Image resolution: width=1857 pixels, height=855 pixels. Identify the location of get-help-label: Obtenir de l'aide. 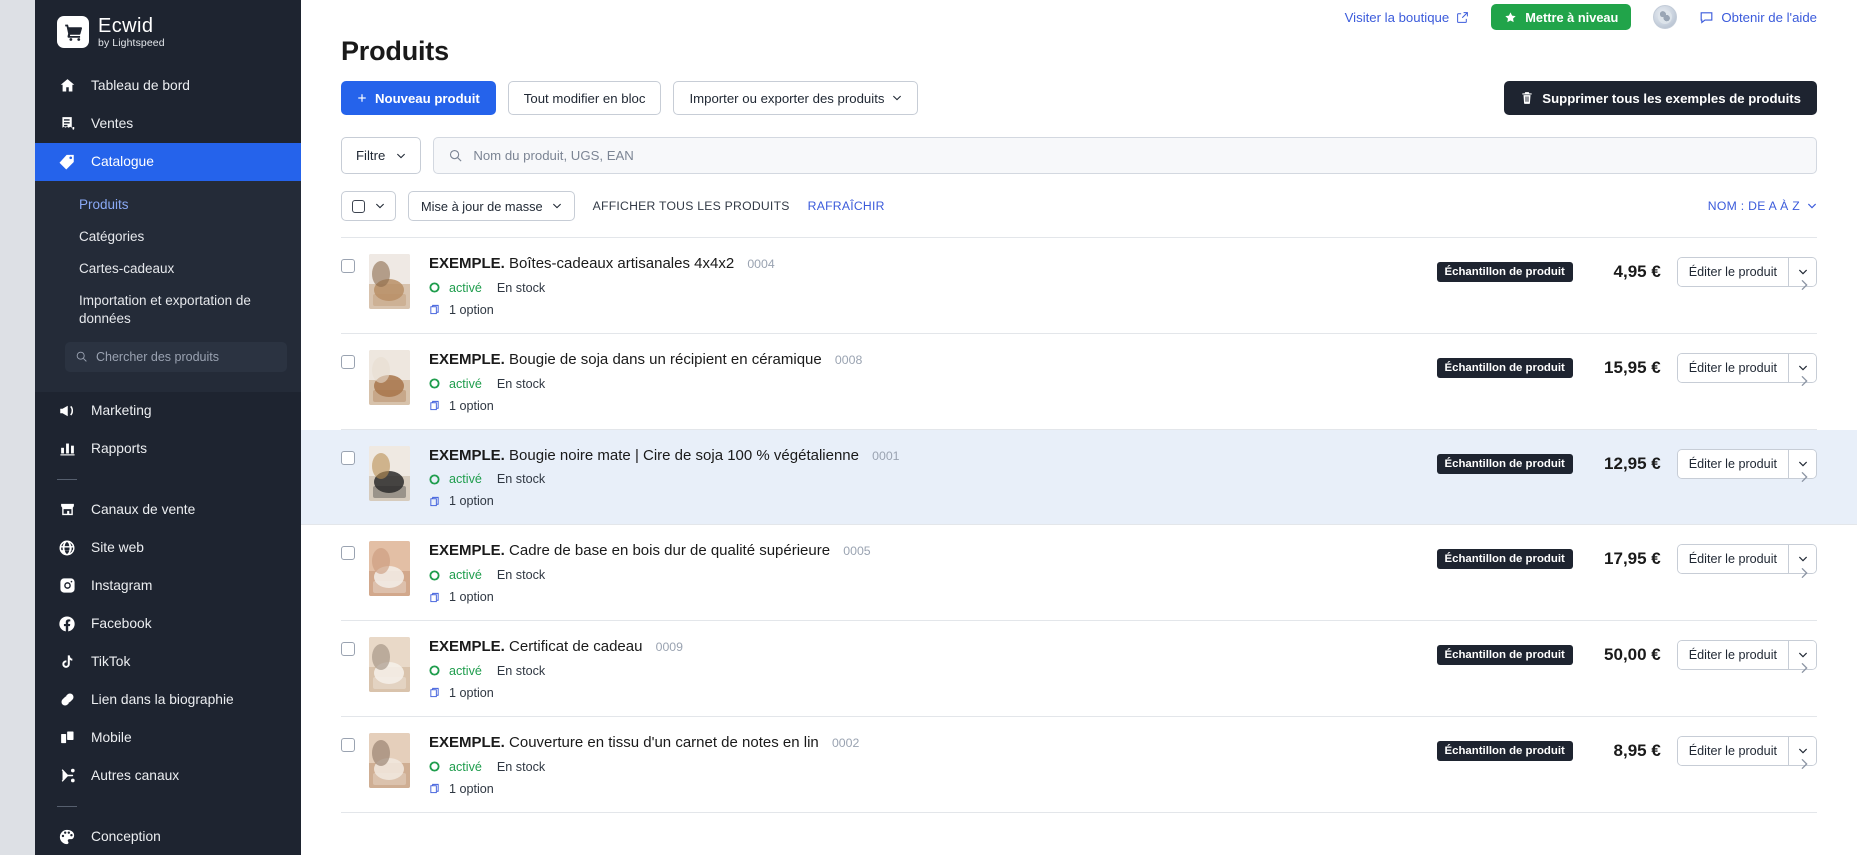
(1769, 17).